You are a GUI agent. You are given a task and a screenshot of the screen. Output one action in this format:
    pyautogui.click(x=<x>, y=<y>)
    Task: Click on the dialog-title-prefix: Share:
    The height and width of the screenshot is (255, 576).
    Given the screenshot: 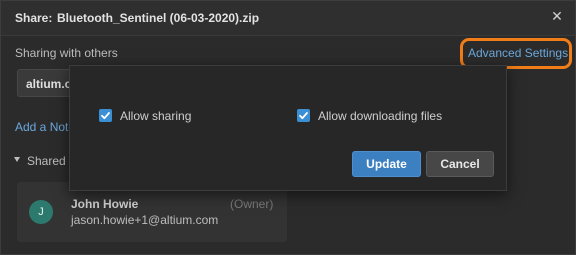 What is the action you would take?
    pyautogui.click(x=34, y=18)
    